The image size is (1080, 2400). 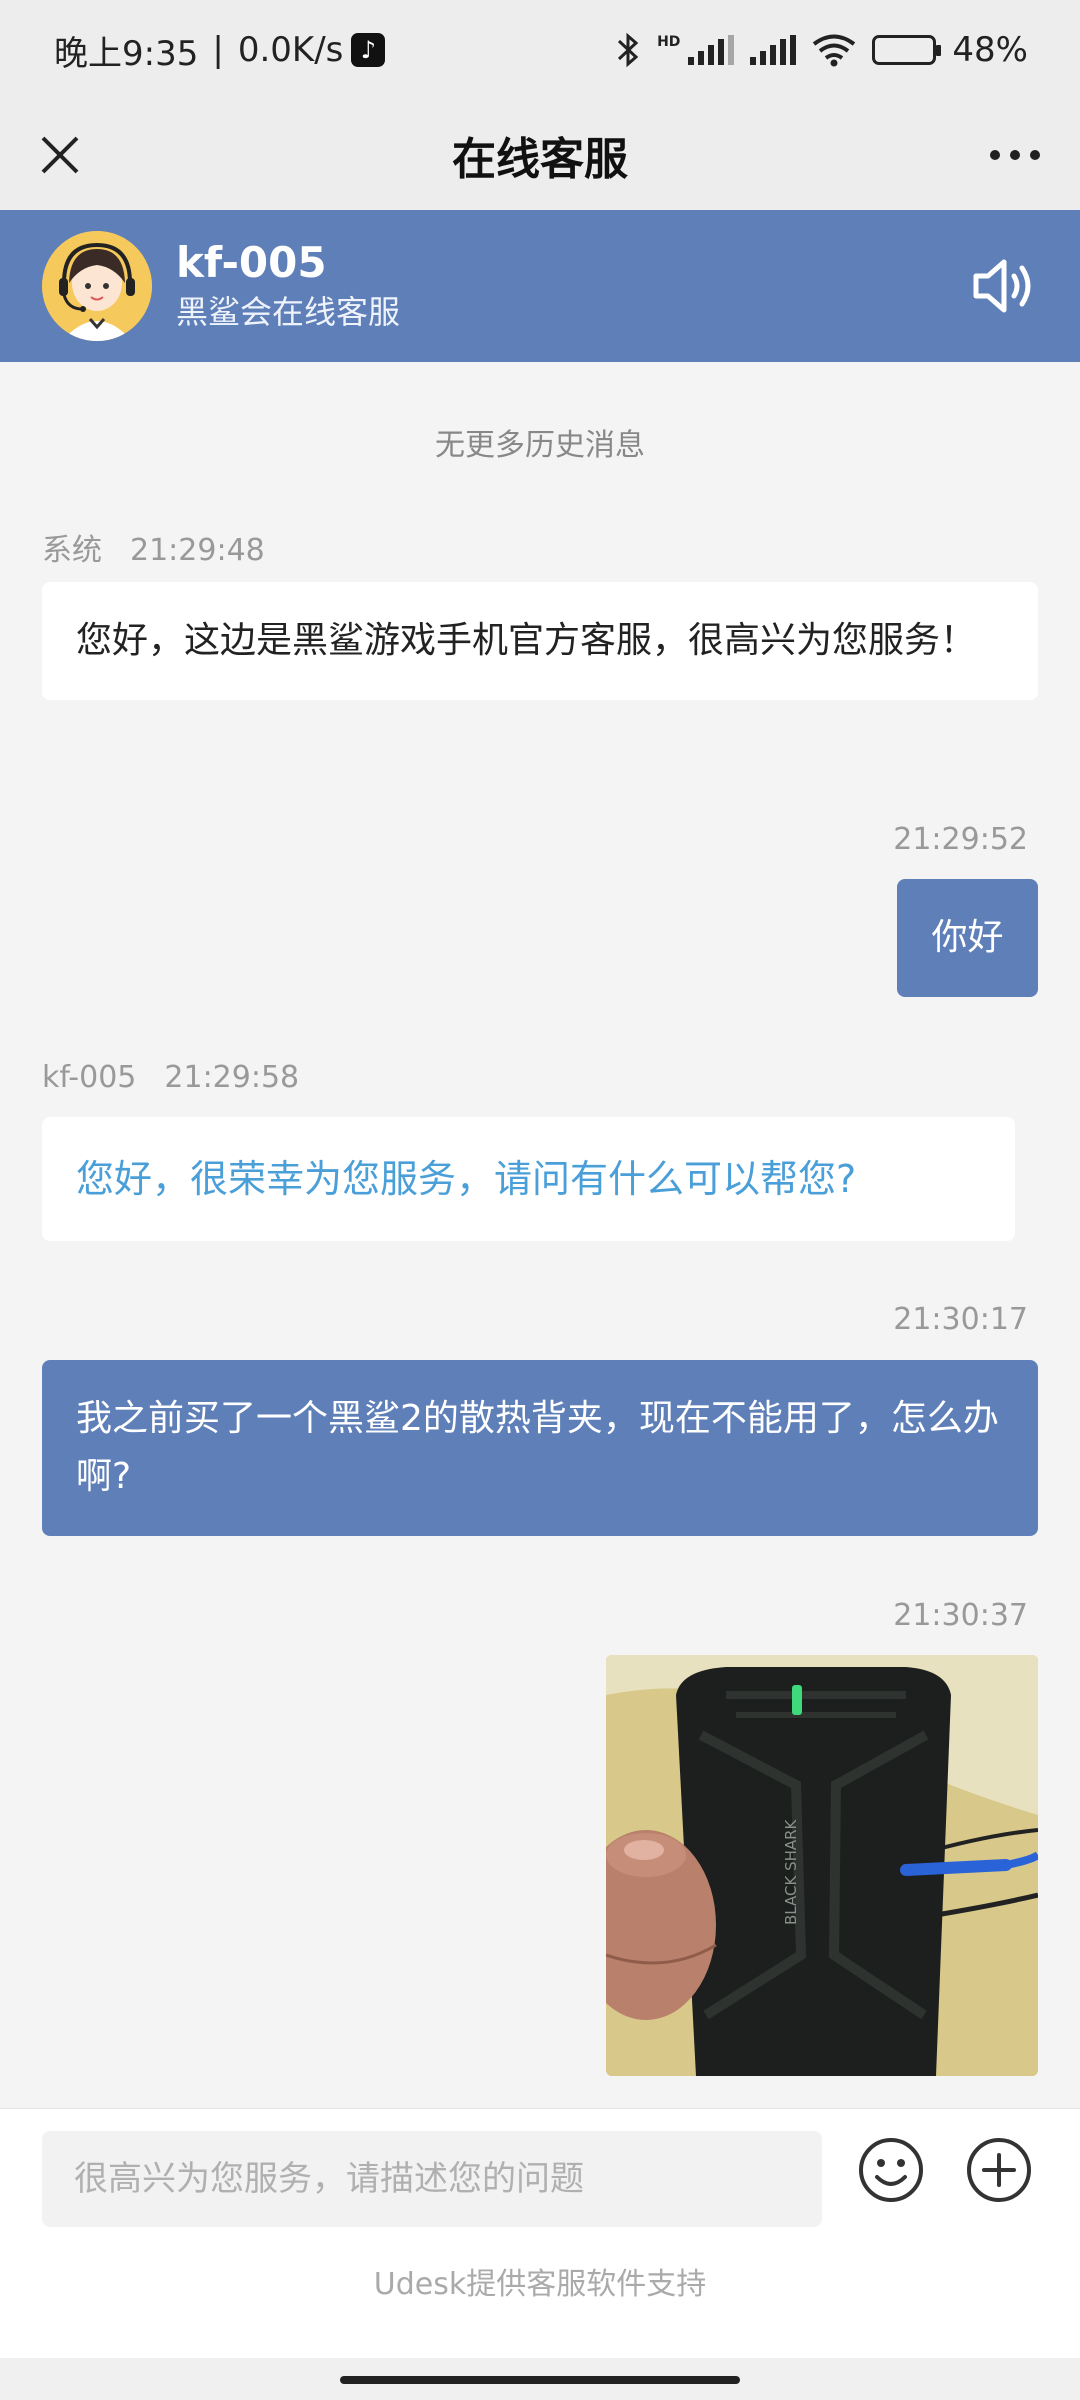 I want to click on status-network-speed: 0.0K/s, so click(x=290, y=50).